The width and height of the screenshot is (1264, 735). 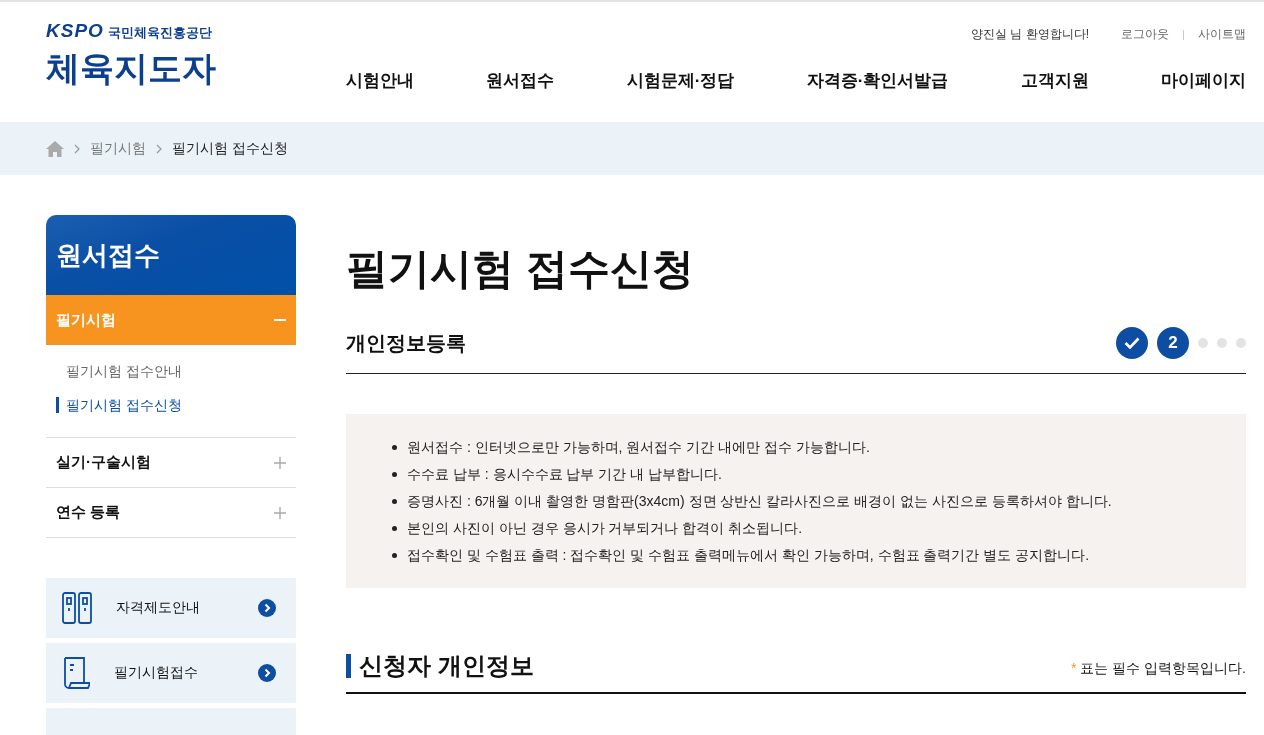 I want to click on cards-icon, so click(x=77, y=608).